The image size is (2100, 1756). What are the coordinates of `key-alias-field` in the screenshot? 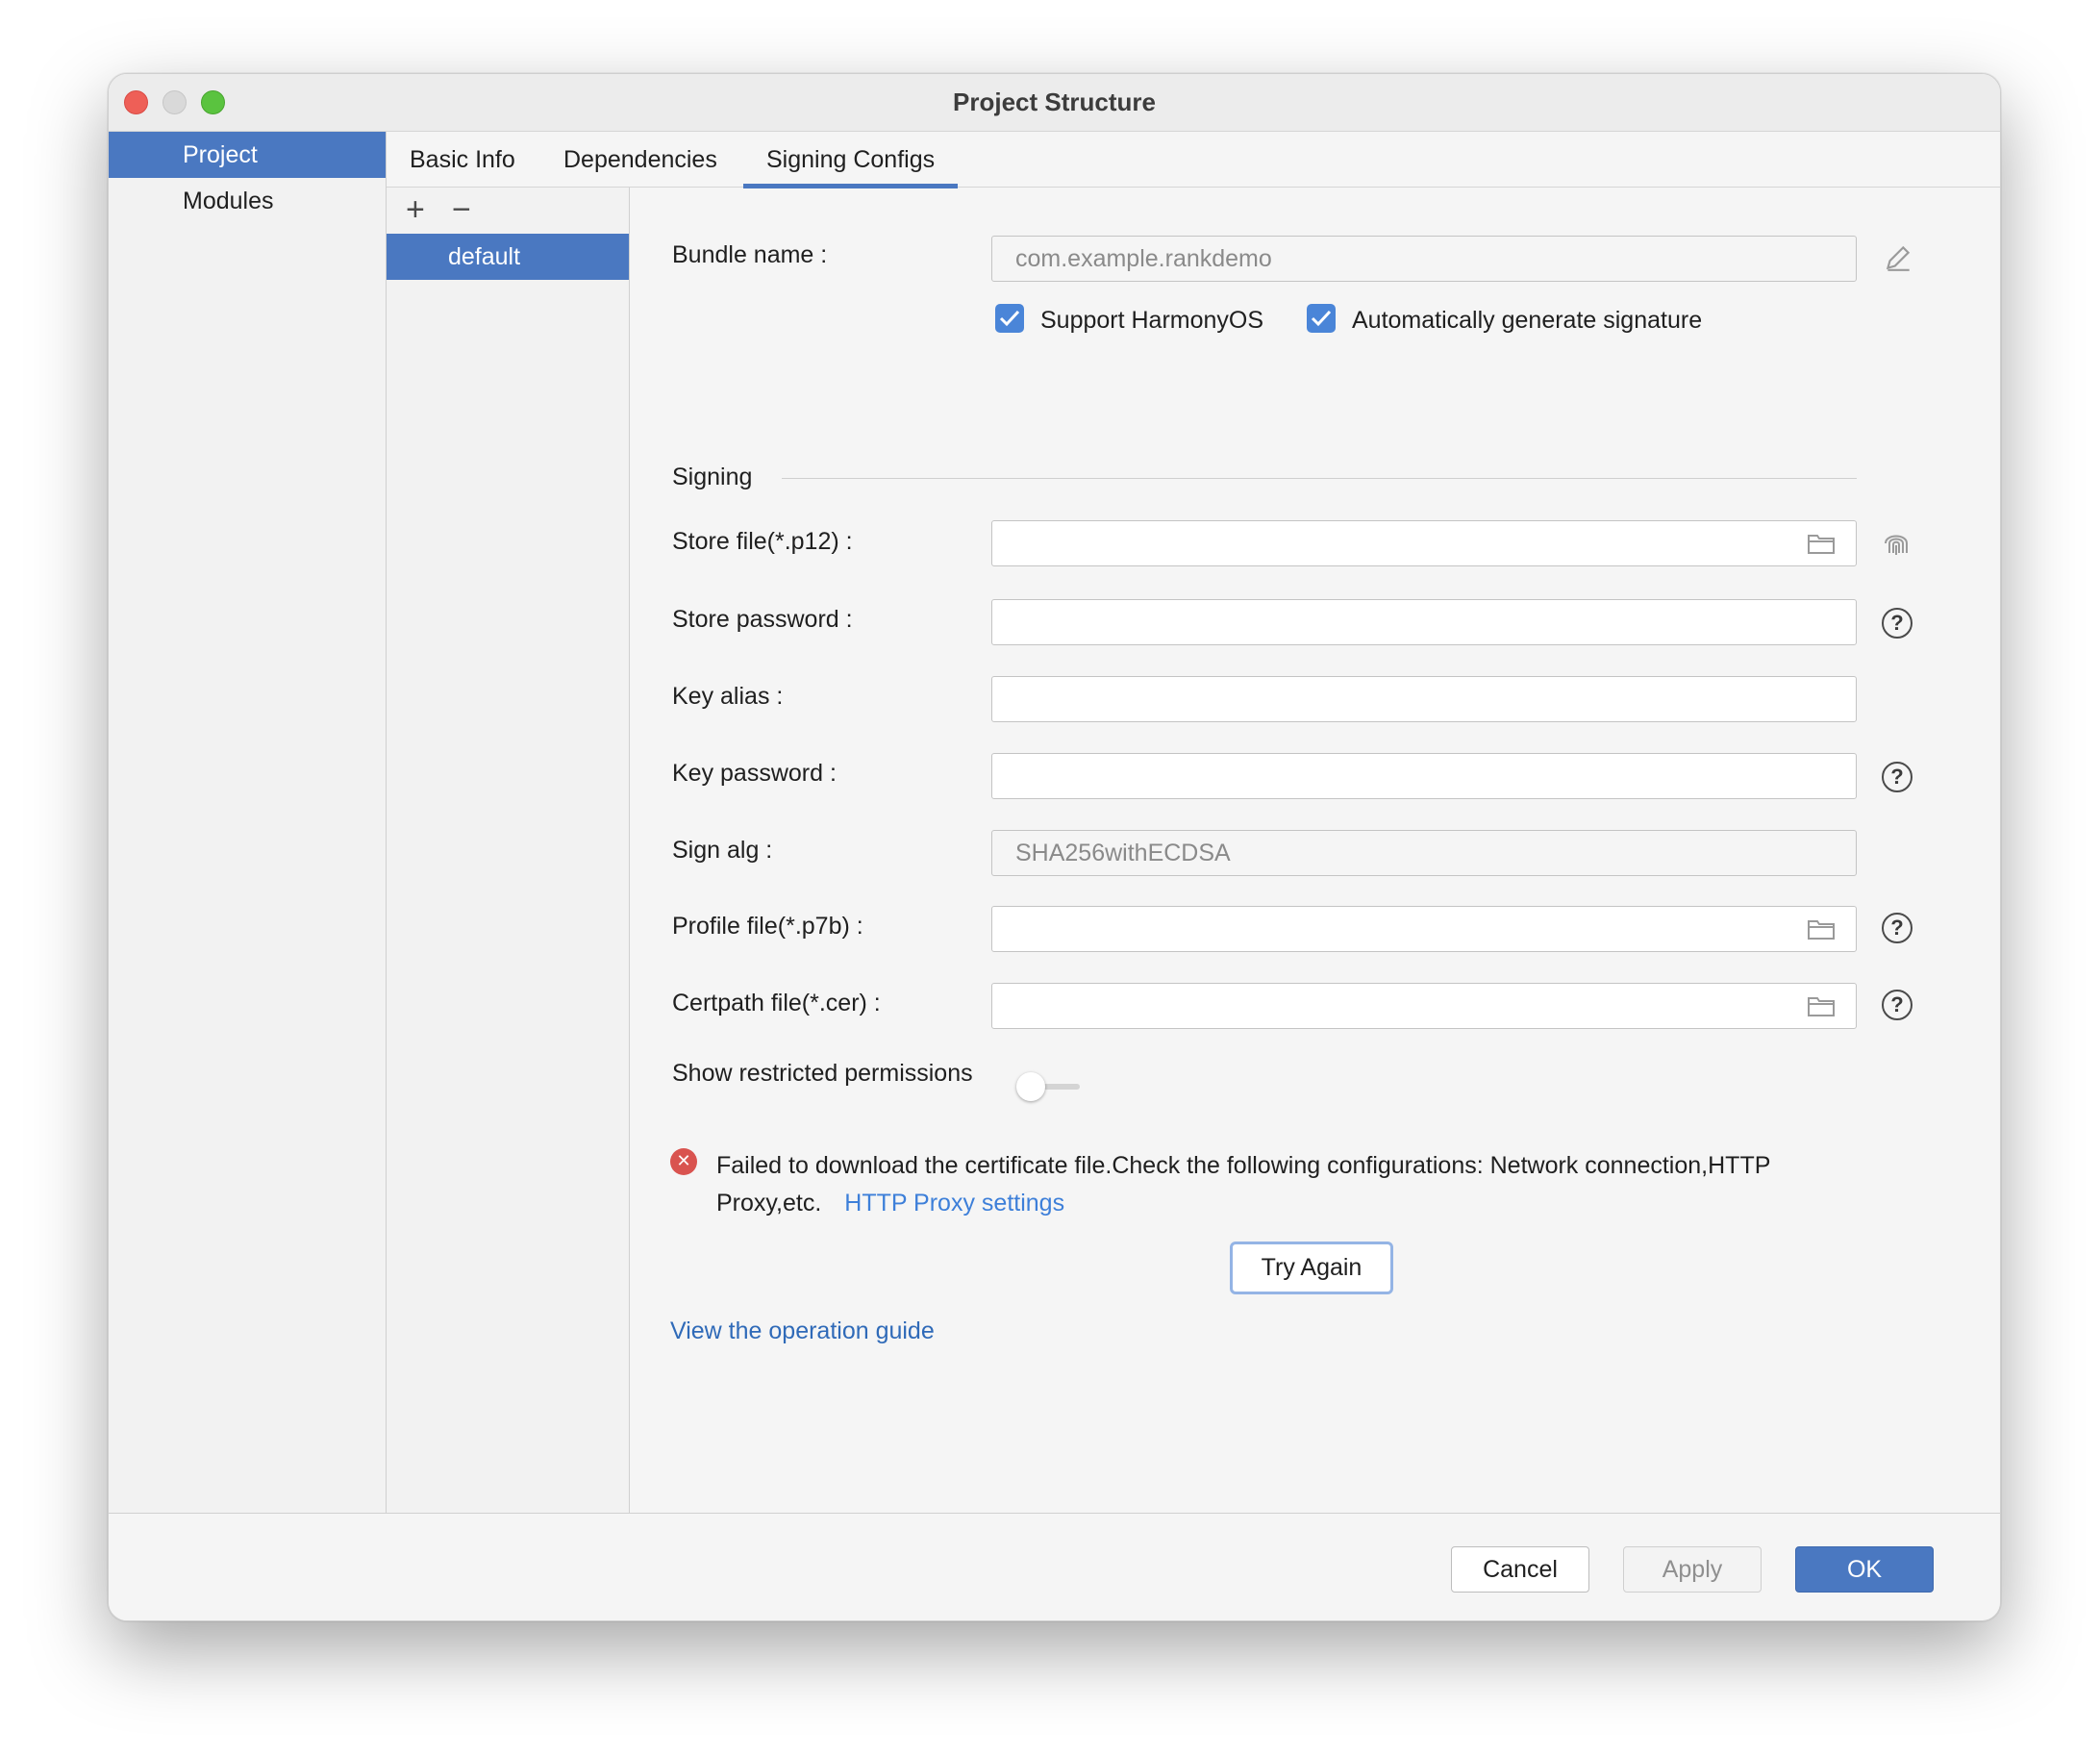 It's located at (1424, 699).